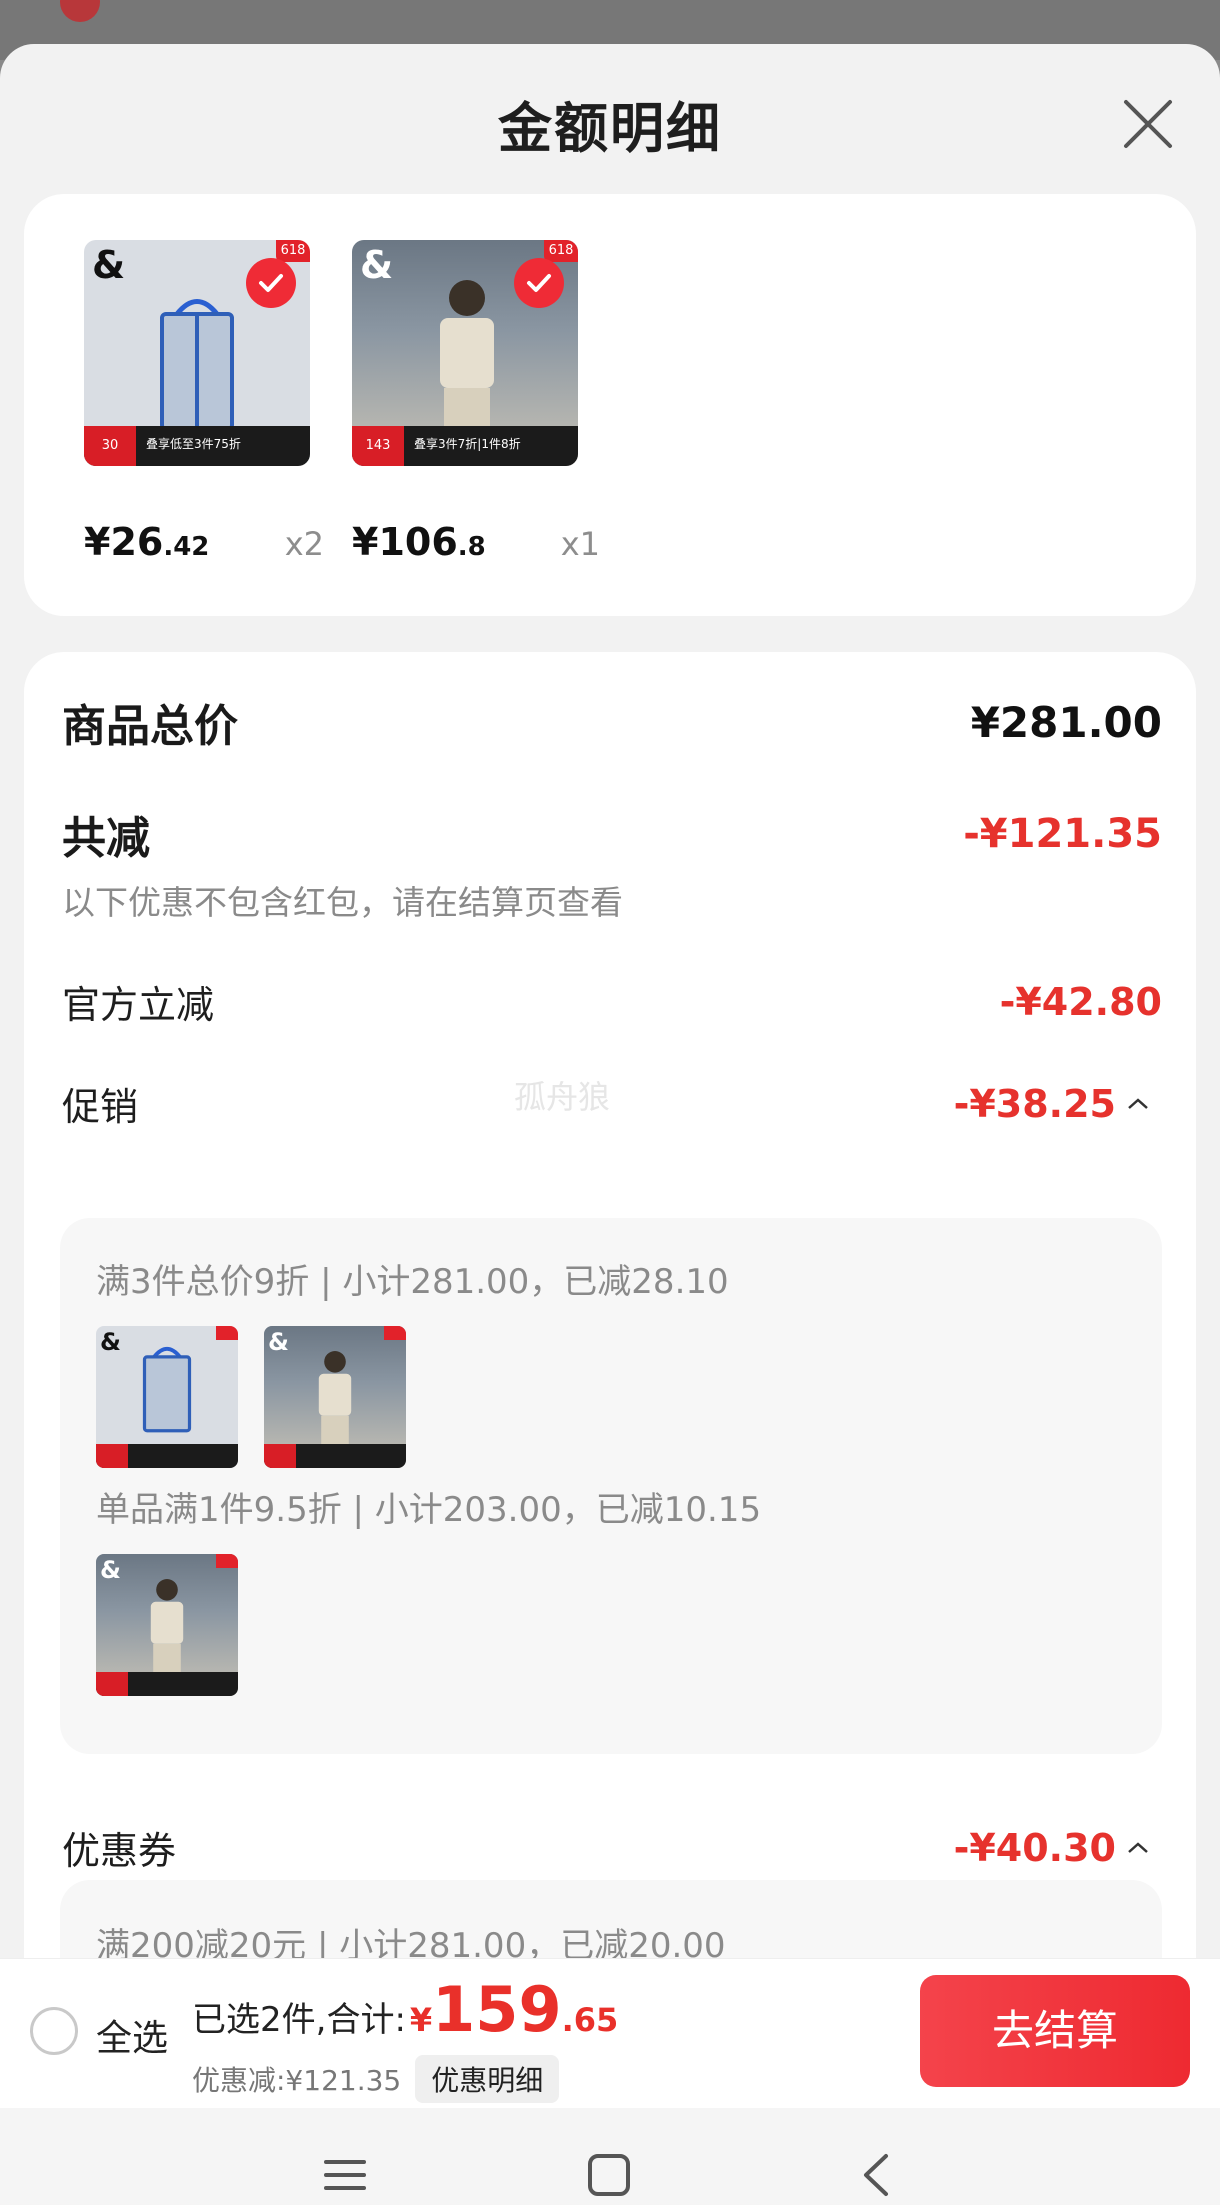 The height and width of the screenshot is (2205, 1220). I want to click on back-icon, so click(876, 2175).